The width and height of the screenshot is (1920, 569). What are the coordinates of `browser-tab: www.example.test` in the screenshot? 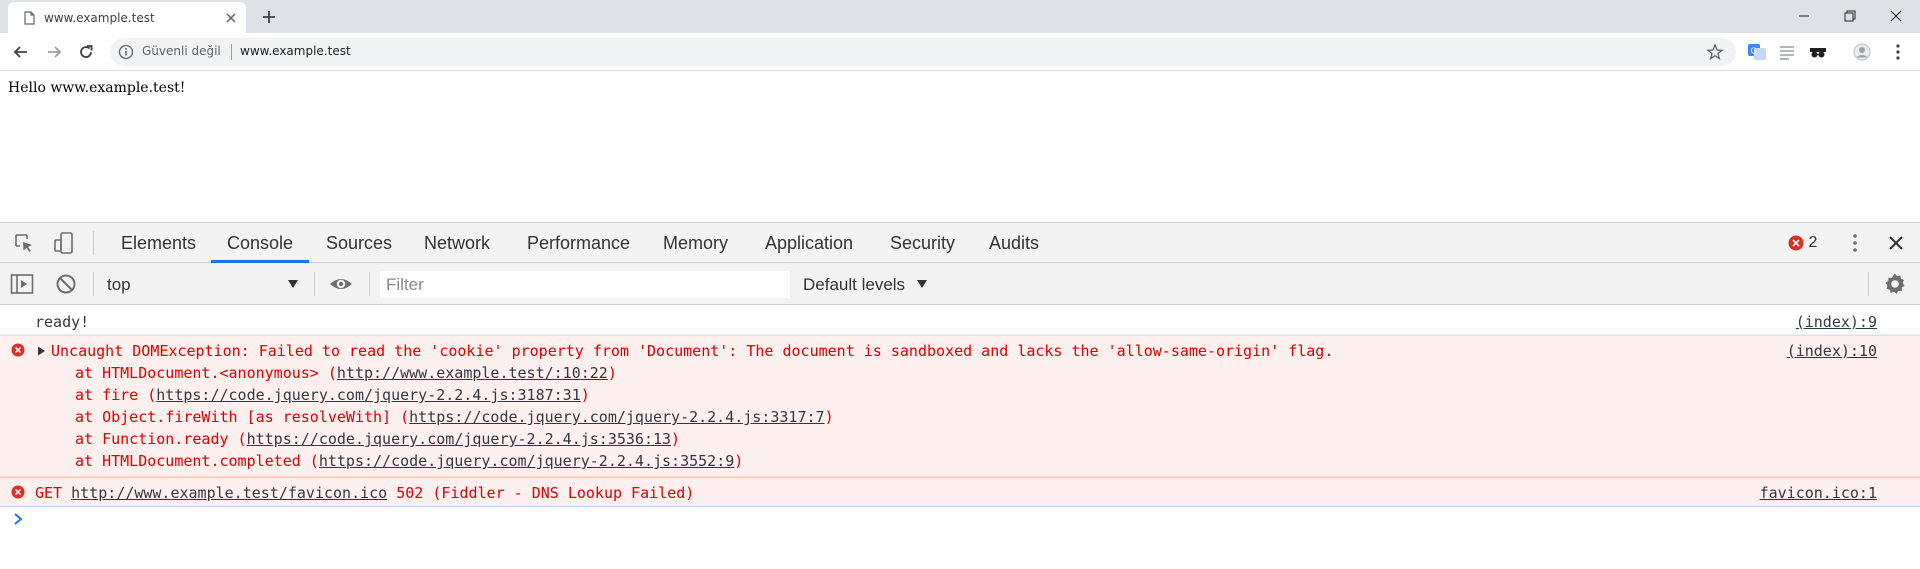 It's located at (127, 17).